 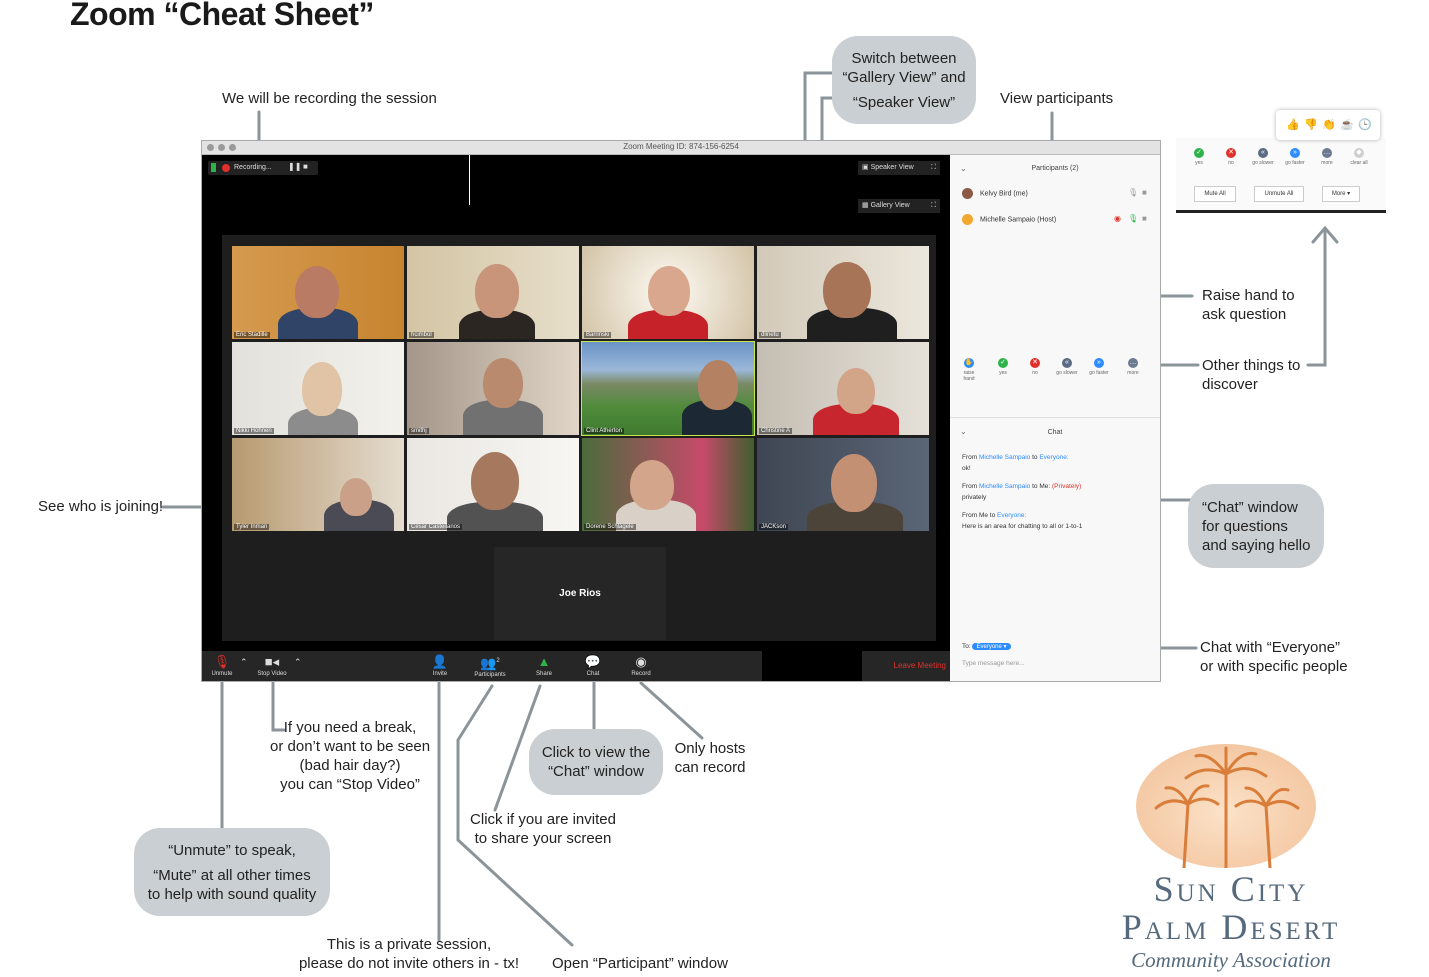 I want to click on callout-hosts-record-line2: can record, so click(x=710, y=767).